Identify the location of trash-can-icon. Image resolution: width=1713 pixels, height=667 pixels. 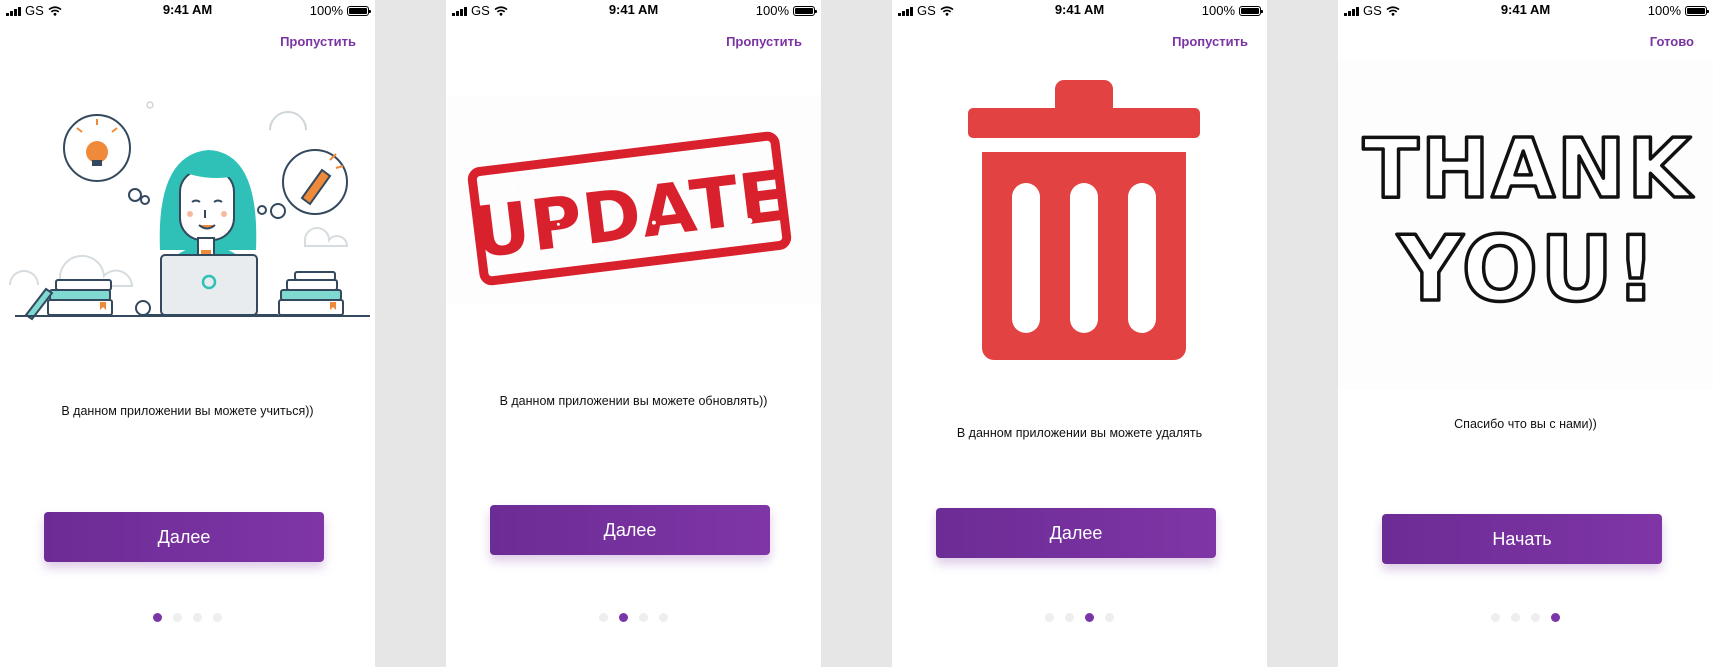
(1084, 220).